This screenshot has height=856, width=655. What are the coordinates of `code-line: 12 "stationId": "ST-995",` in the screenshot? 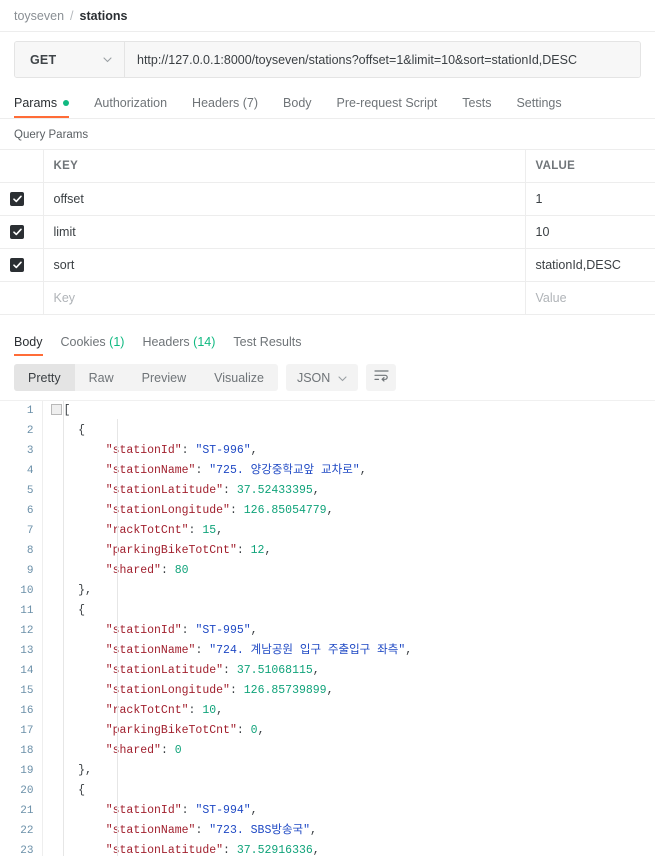 It's located at (206, 631).